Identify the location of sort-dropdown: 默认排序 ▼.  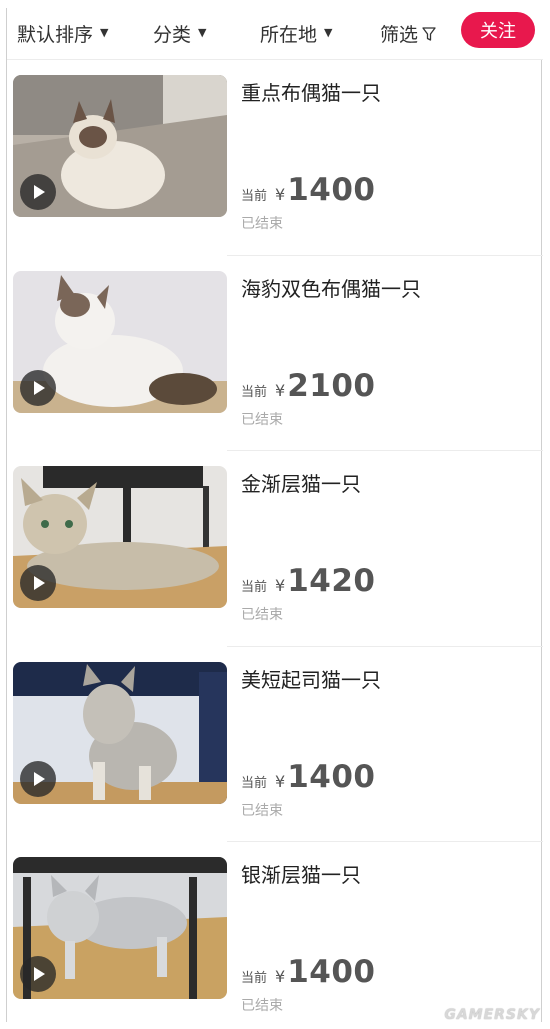
(62, 33).